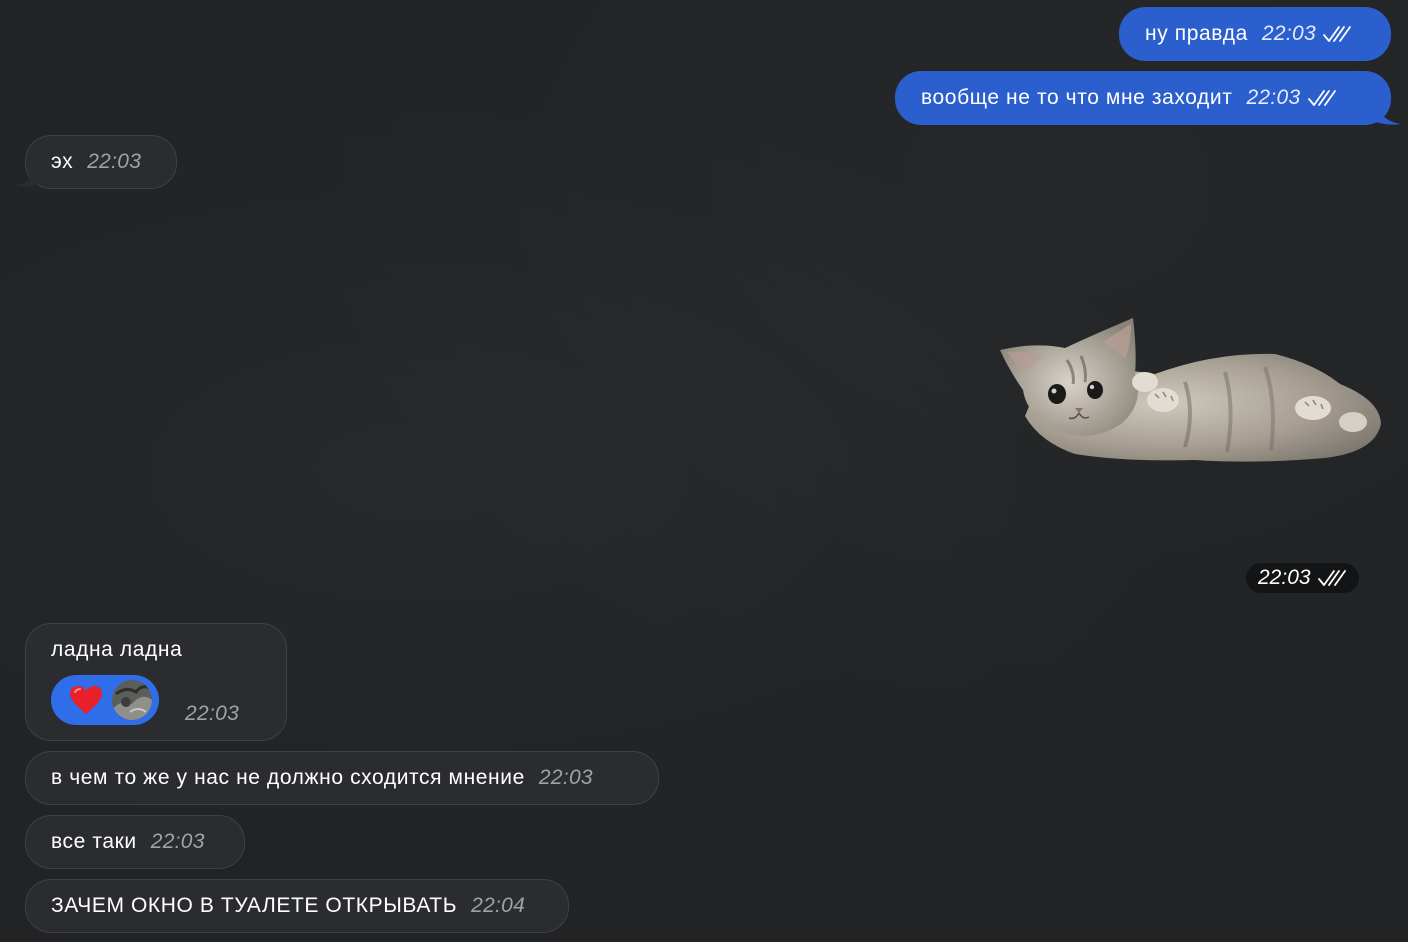 Image resolution: width=1408 pixels, height=942 pixels. Describe the element at coordinates (86, 700) in the screenshot. I see `red-heart-icon` at that location.